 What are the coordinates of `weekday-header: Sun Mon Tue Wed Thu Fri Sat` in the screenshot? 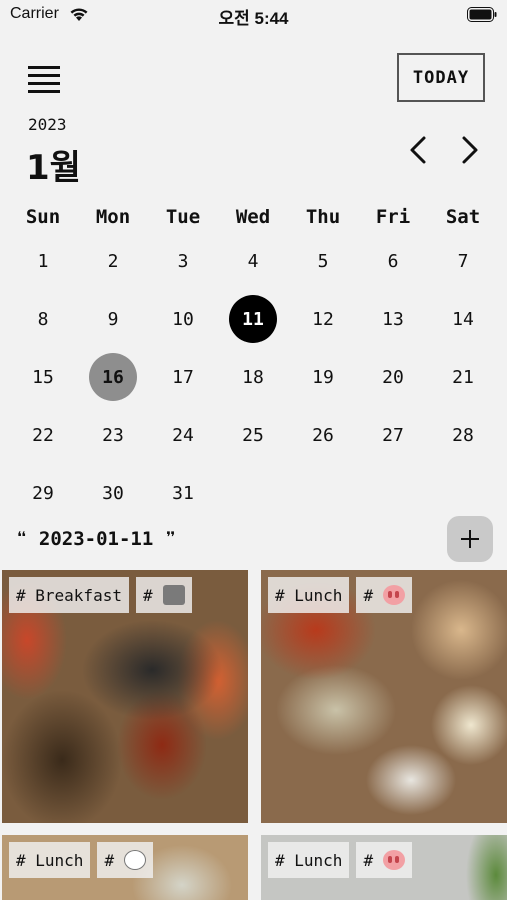 It's located at (253, 217).